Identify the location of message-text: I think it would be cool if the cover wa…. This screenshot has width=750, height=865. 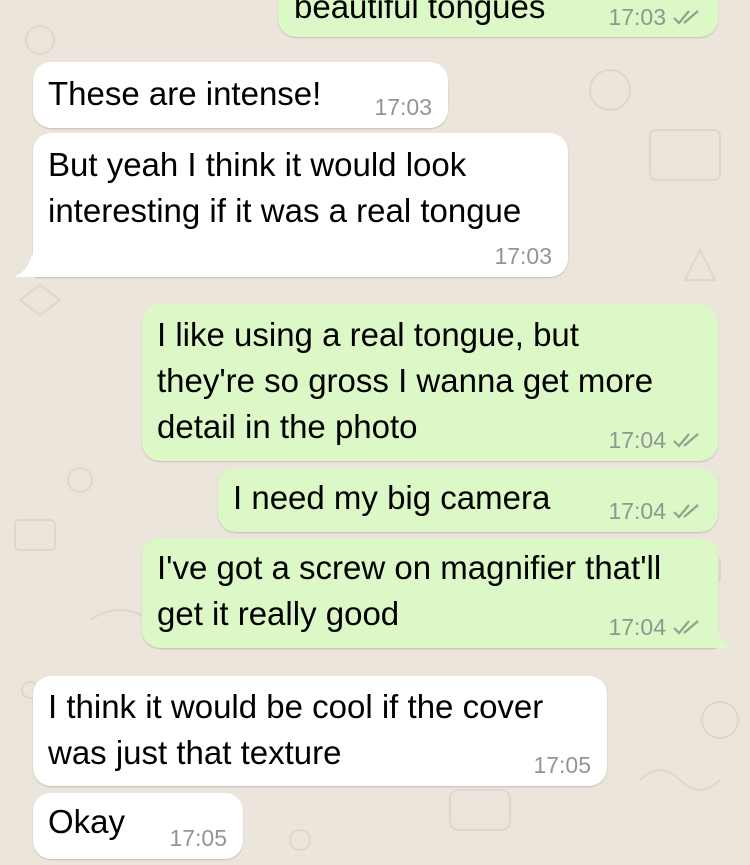
(295, 730).